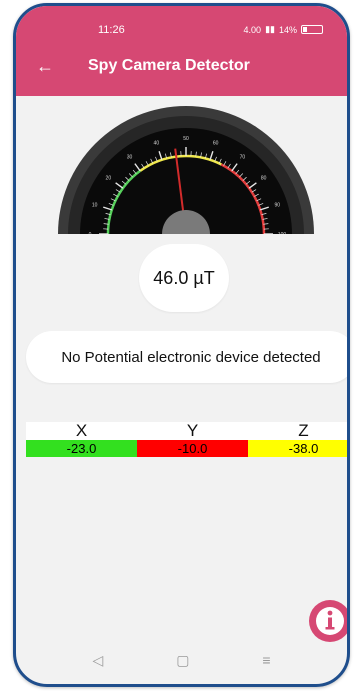 Image resolution: width=363 pixels, height=691 pixels. I want to click on signal-icon: ▮▮, so click(270, 29).